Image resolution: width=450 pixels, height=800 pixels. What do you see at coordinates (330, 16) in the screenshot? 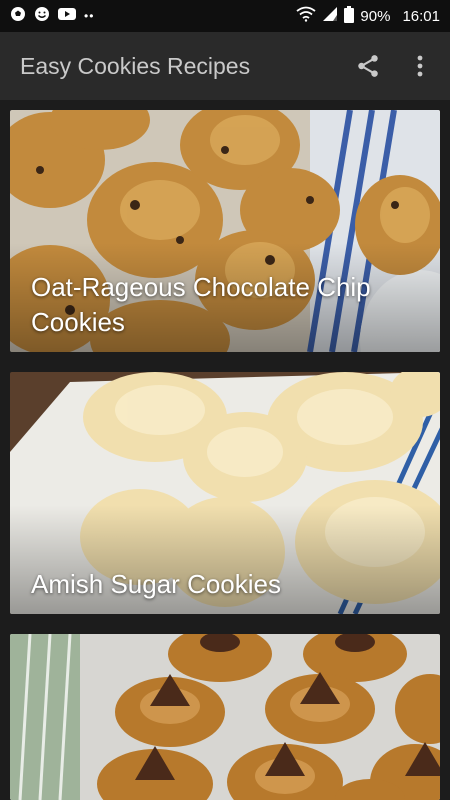
I see `signal-icon` at bounding box center [330, 16].